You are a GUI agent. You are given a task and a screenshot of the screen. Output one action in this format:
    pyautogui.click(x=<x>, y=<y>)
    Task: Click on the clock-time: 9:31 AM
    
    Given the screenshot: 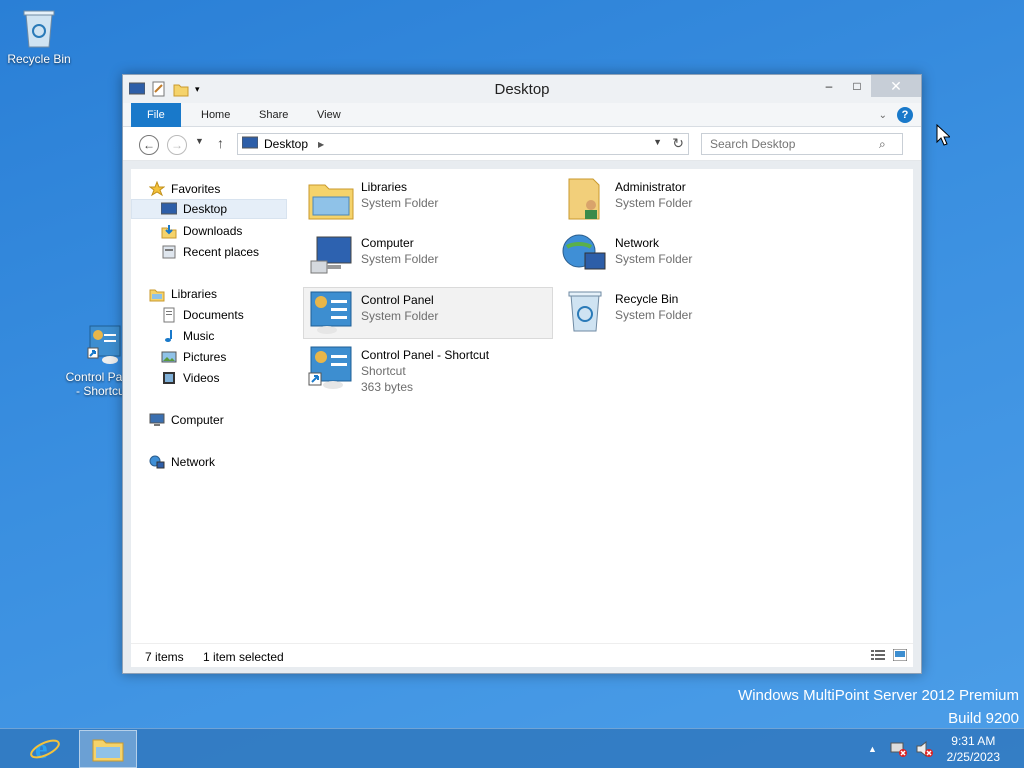 What is the action you would take?
    pyautogui.click(x=973, y=741)
    